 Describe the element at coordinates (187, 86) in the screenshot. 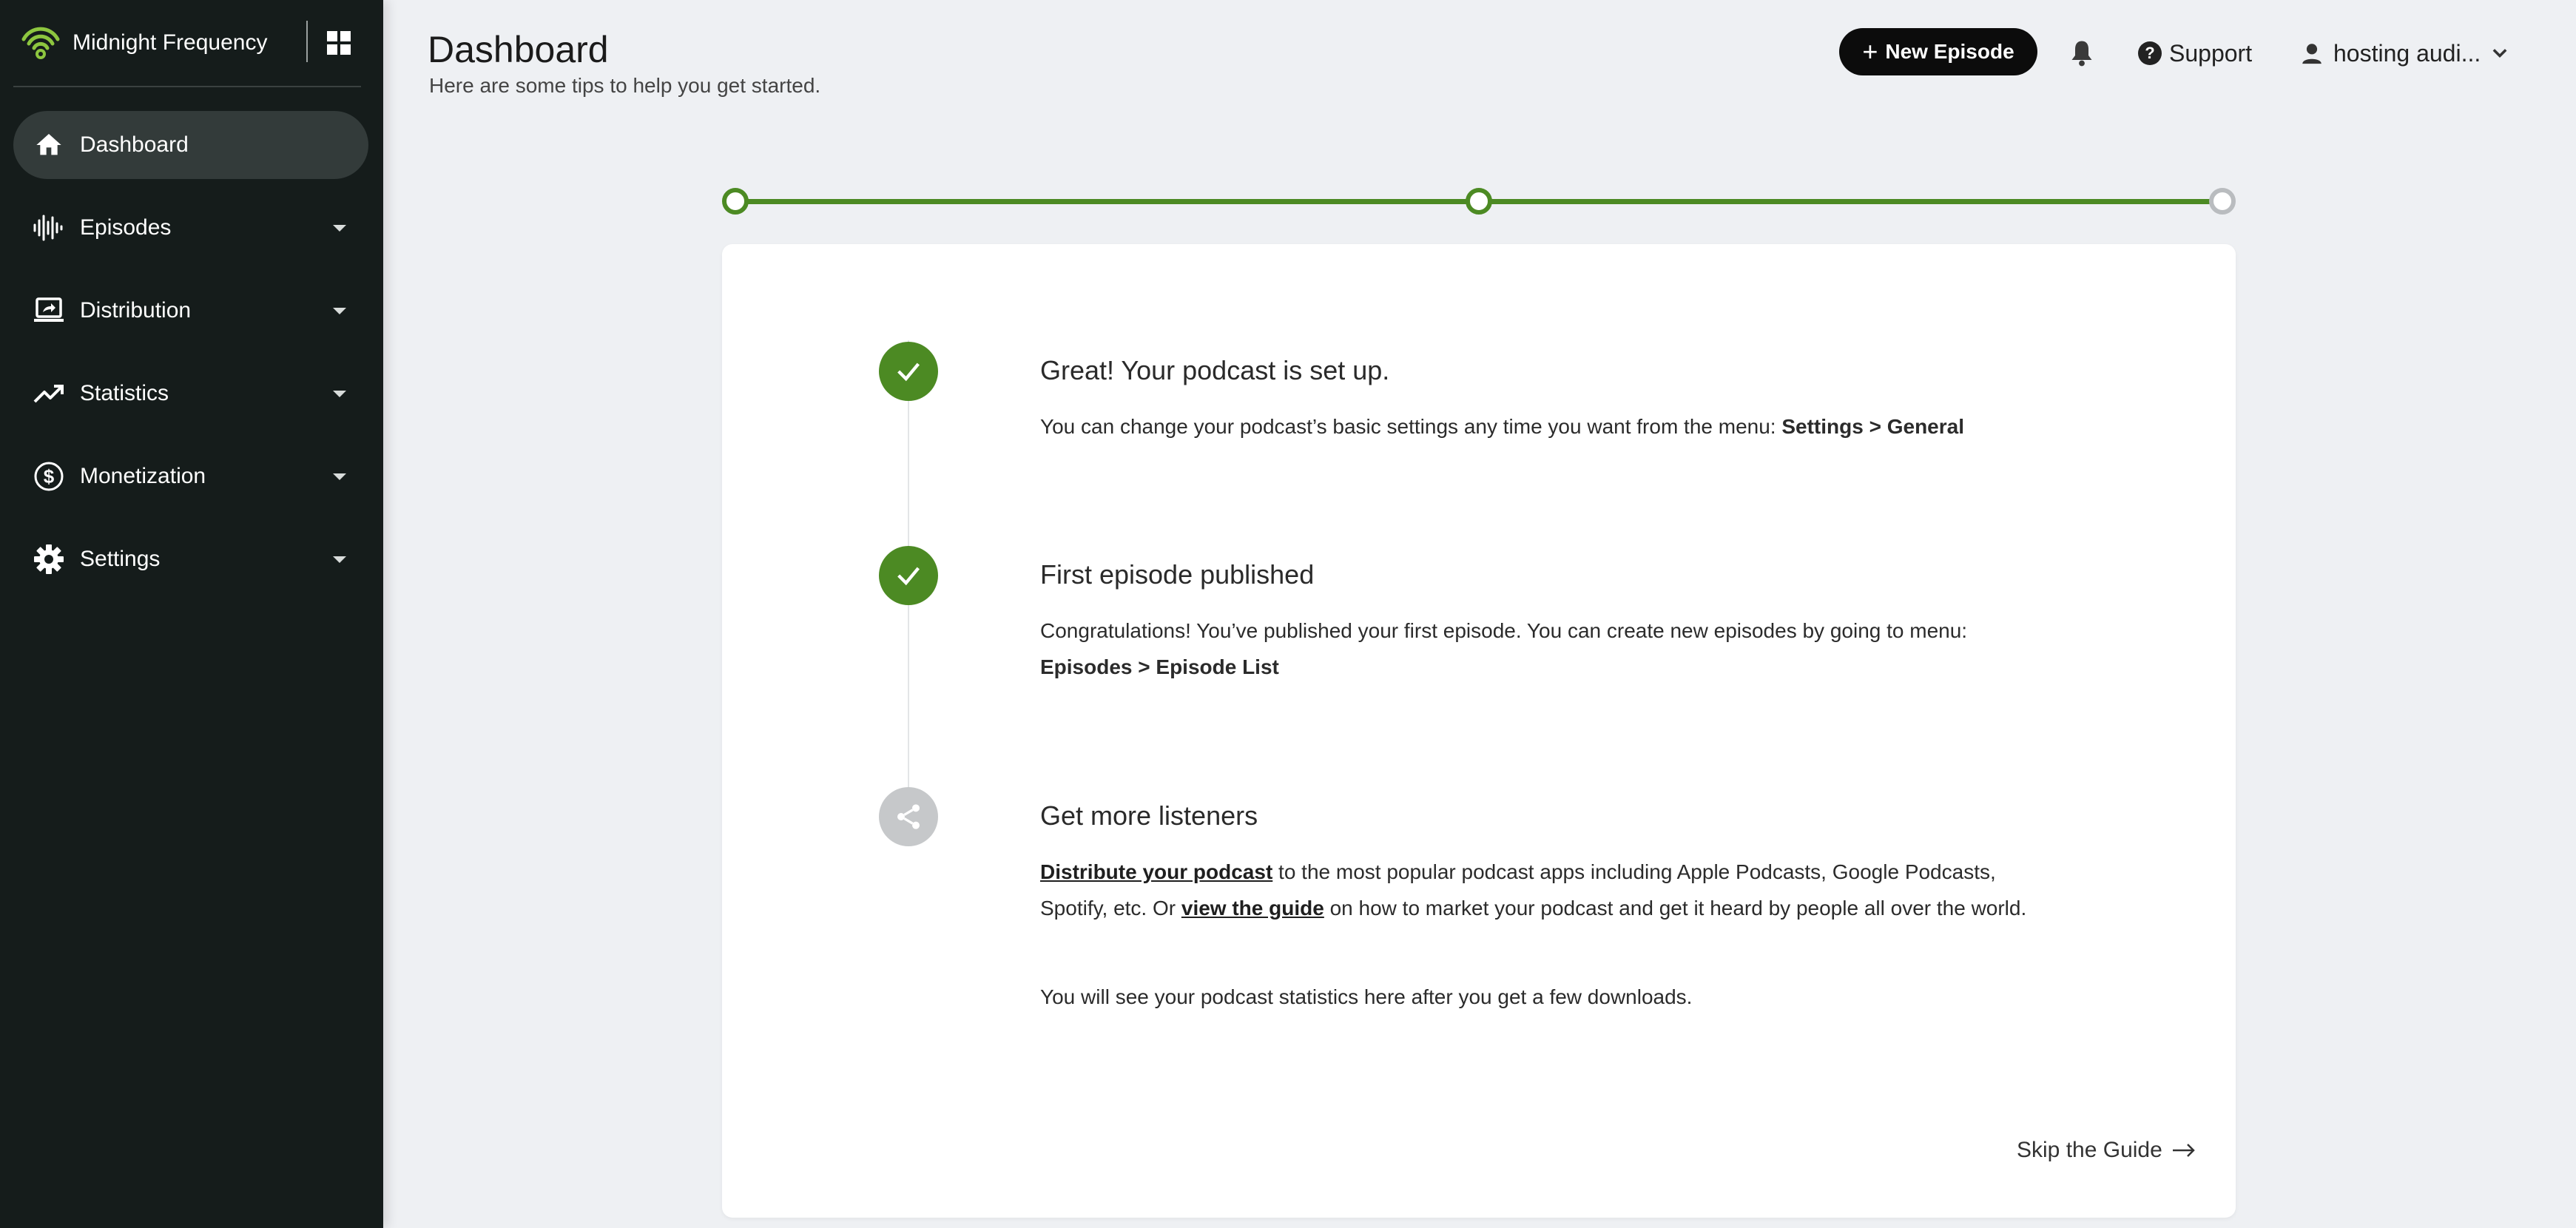

I see `sidebar-divider` at that location.